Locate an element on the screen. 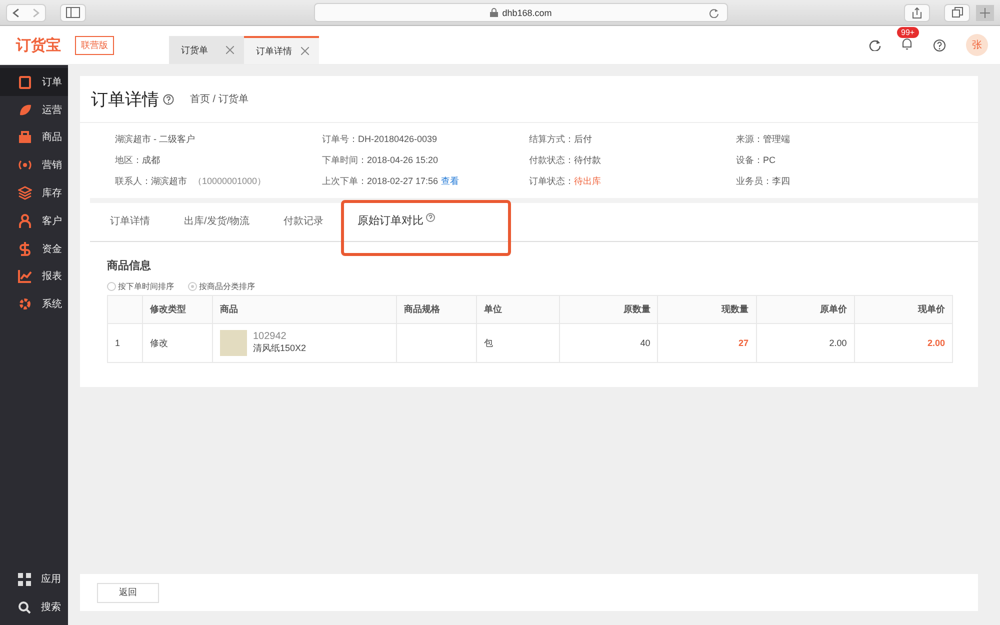 The image size is (1000, 625). detail-tab: 原始订单对比 is located at coordinates (425, 228).